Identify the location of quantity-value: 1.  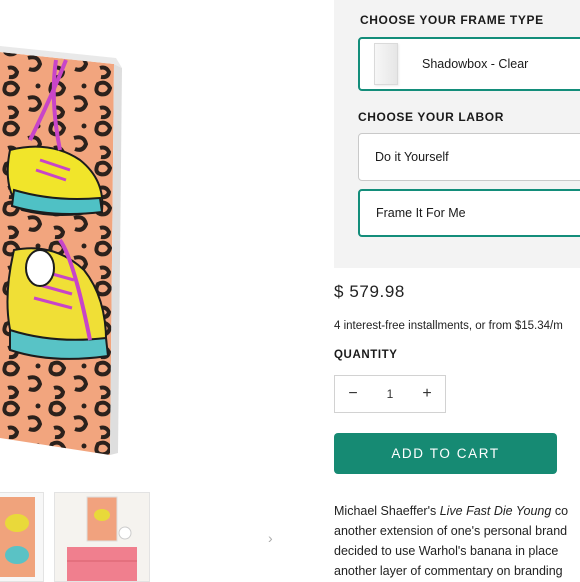
(390, 394).